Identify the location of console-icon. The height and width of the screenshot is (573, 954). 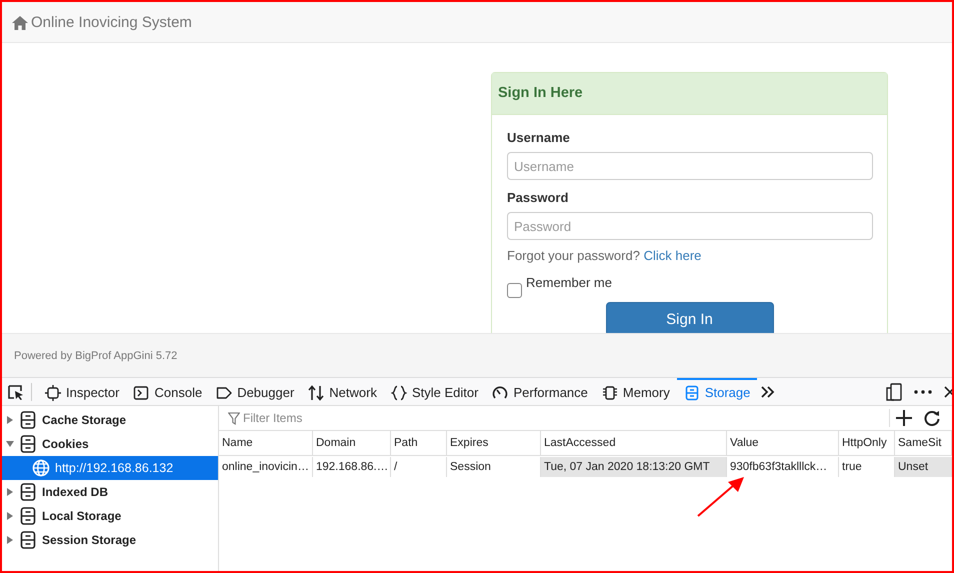
(141, 392).